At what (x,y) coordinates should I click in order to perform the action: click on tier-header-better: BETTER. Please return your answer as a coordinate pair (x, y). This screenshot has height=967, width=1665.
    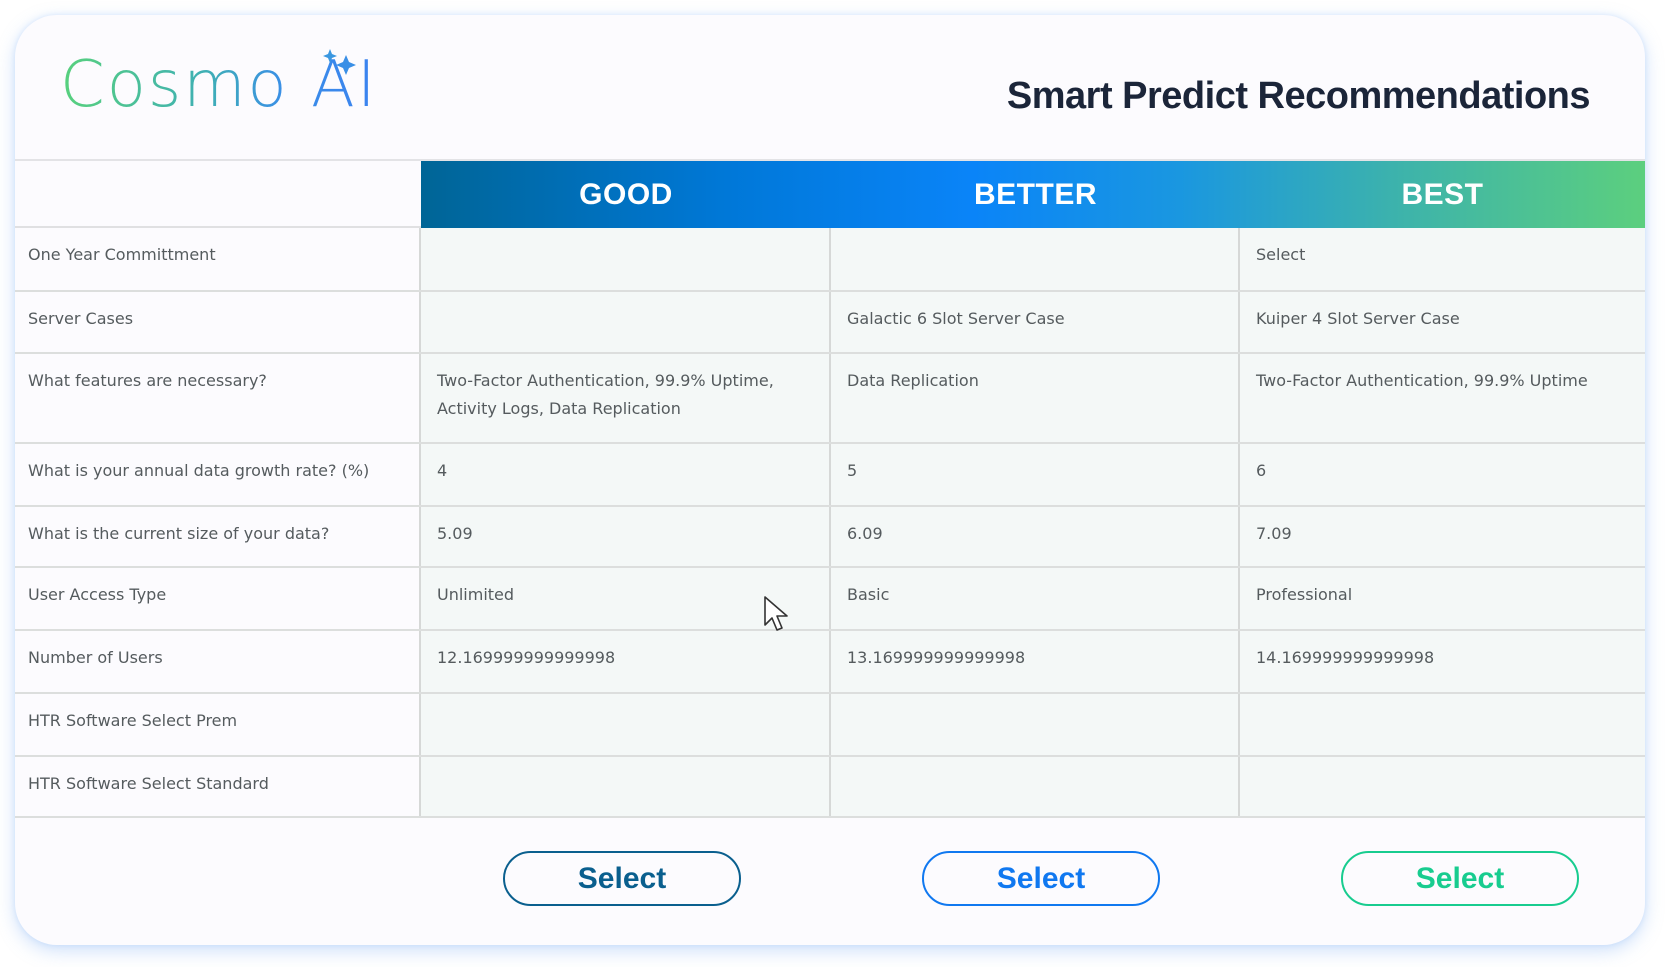
    Looking at the image, I should click on (1035, 194).